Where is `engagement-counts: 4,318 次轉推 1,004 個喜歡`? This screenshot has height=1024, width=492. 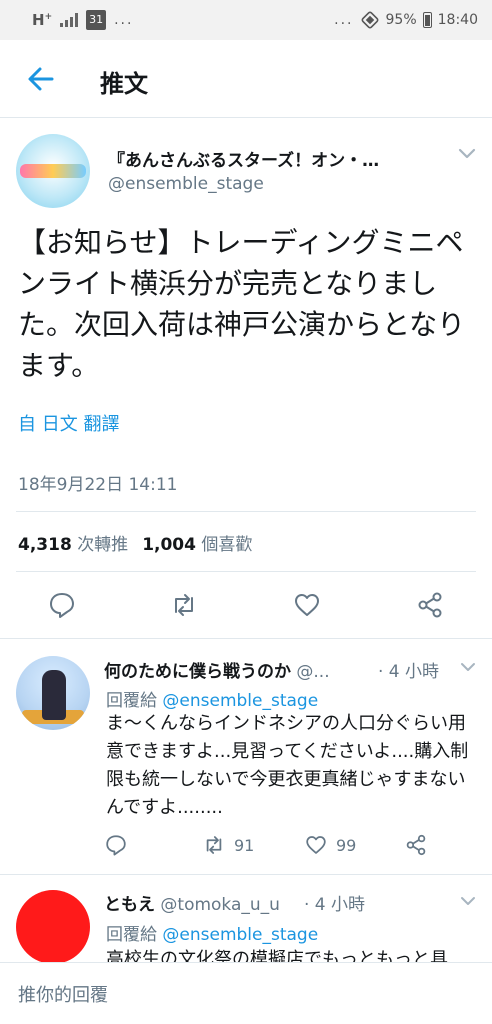 engagement-counts: 4,318 次轉推 1,004 個喜歡 is located at coordinates (135, 542).